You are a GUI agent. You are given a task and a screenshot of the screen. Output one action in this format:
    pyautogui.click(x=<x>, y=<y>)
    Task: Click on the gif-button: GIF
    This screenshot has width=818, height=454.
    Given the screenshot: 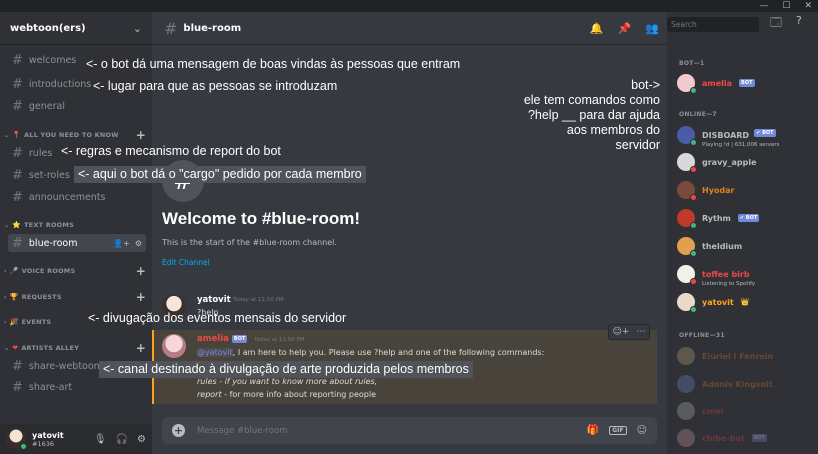 What is the action you would take?
    pyautogui.click(x=618, y=430)
    